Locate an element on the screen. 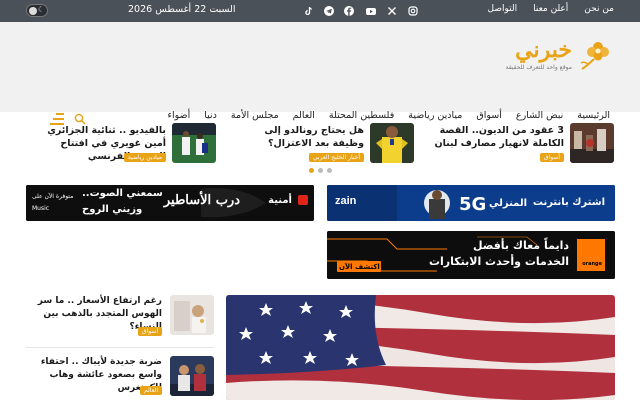 The image size is (640, 400). advertise-link: أعلن معنا is located at coordinates (550, 9).